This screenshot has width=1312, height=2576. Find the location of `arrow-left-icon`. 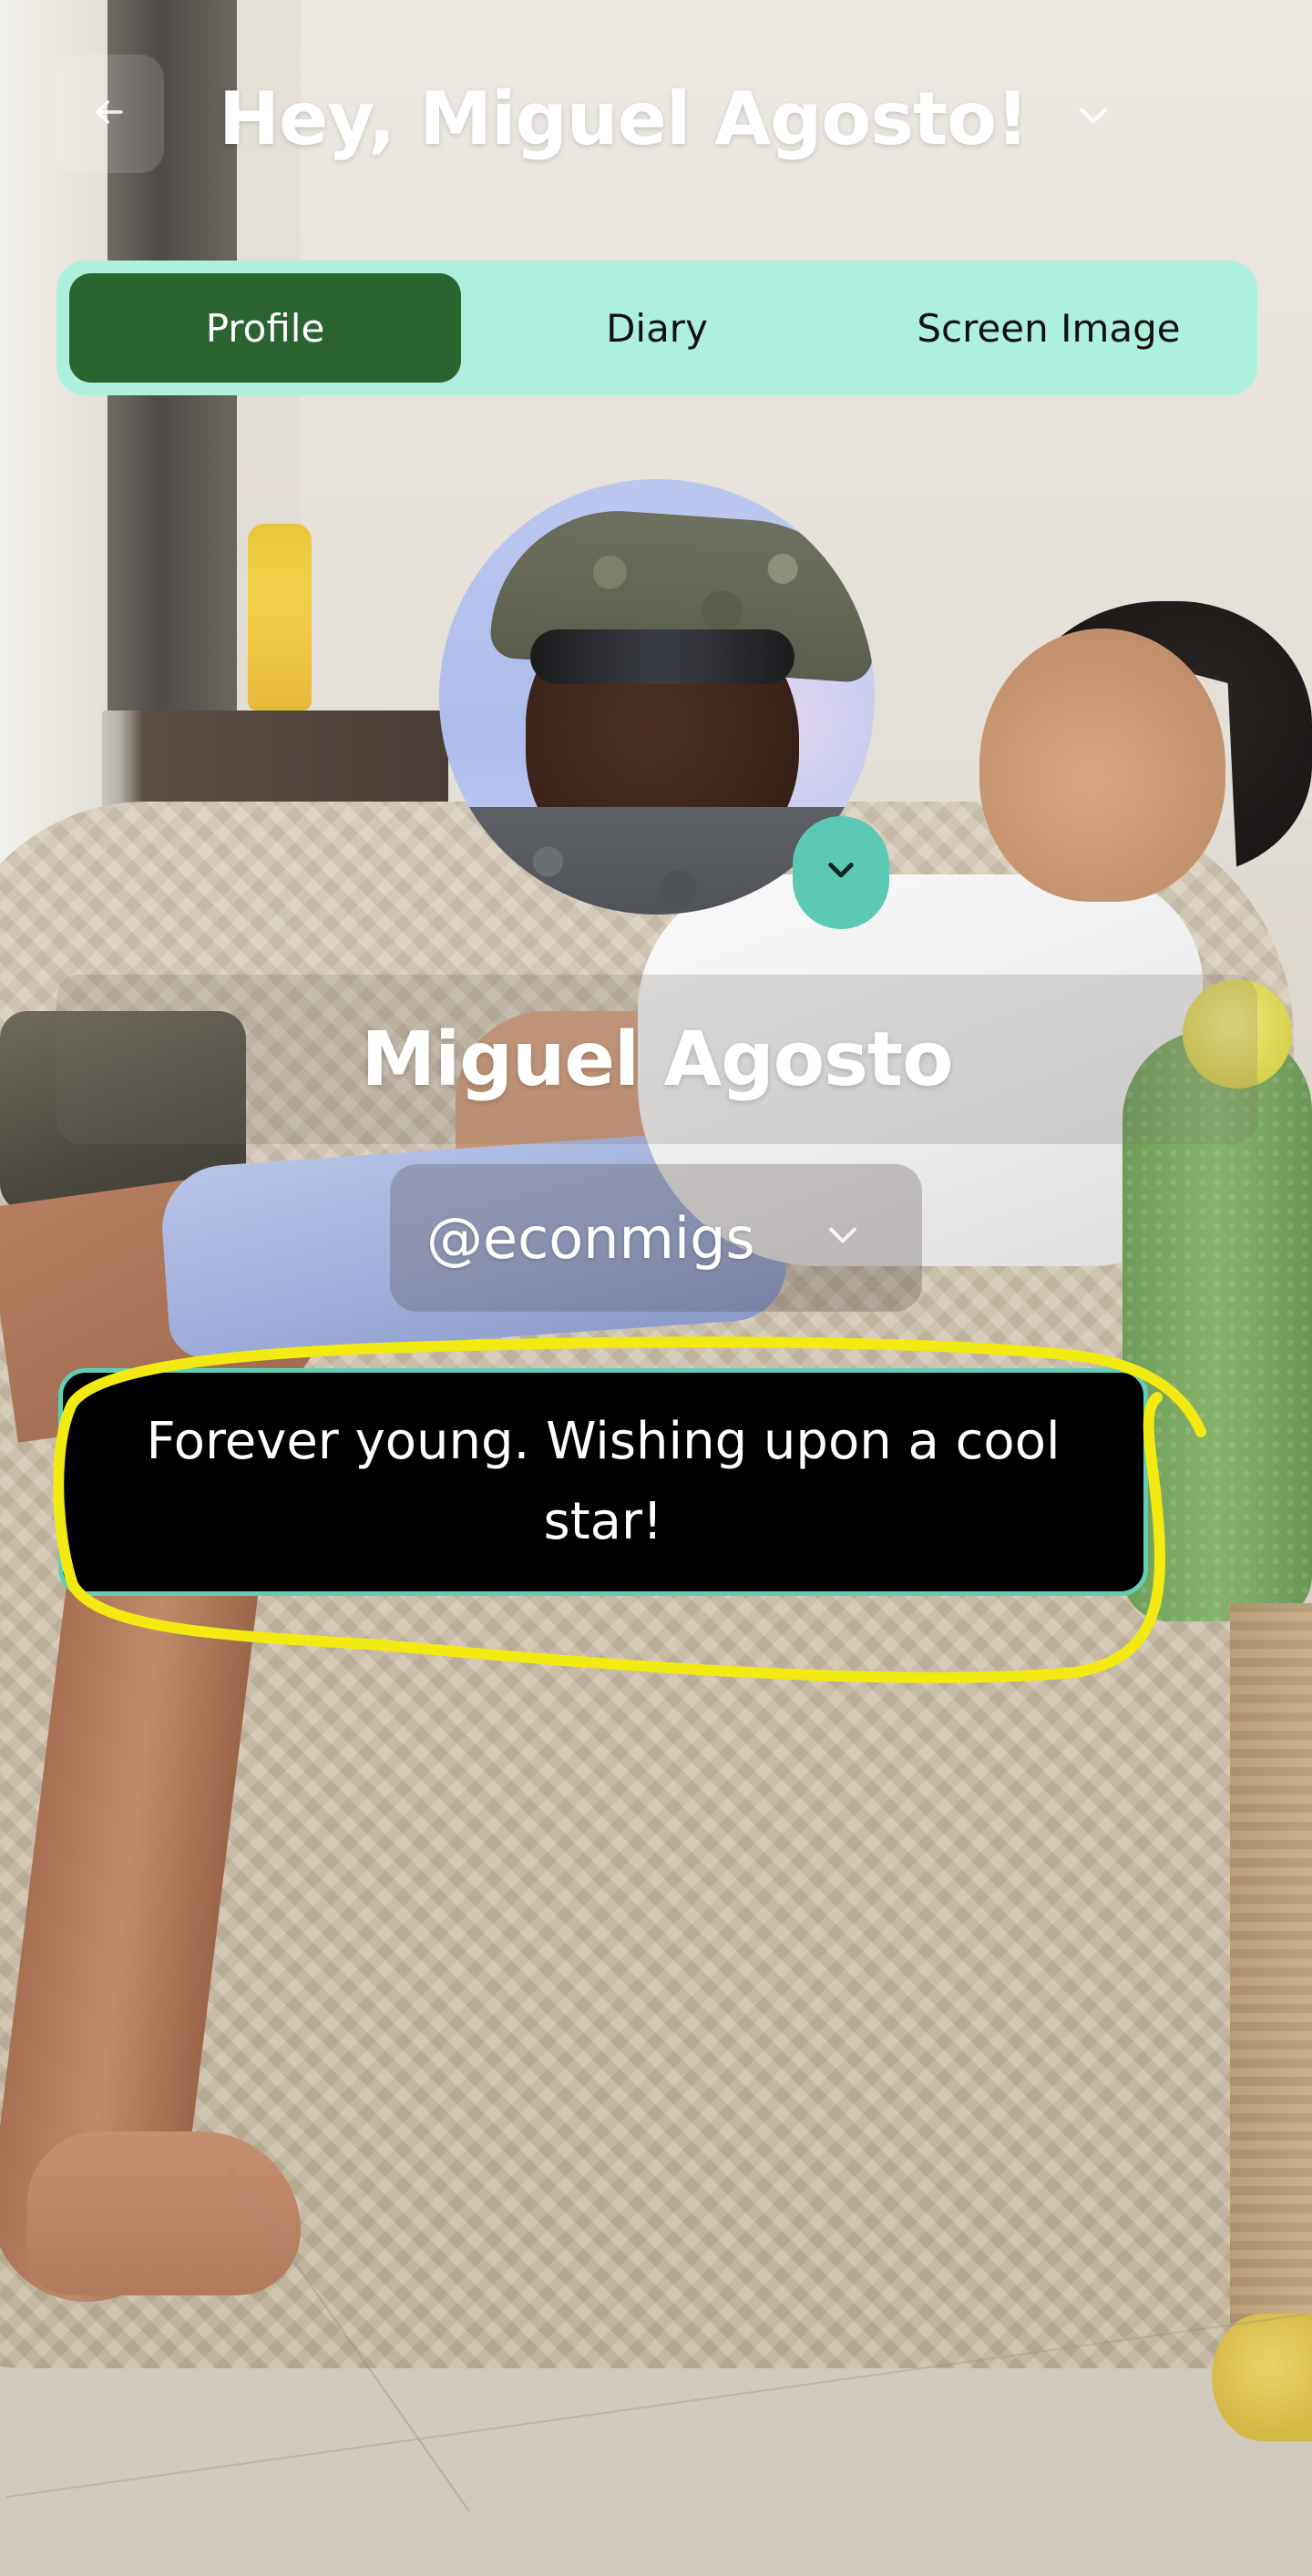

arrow-left-icon is located at coordinates (109, 114).